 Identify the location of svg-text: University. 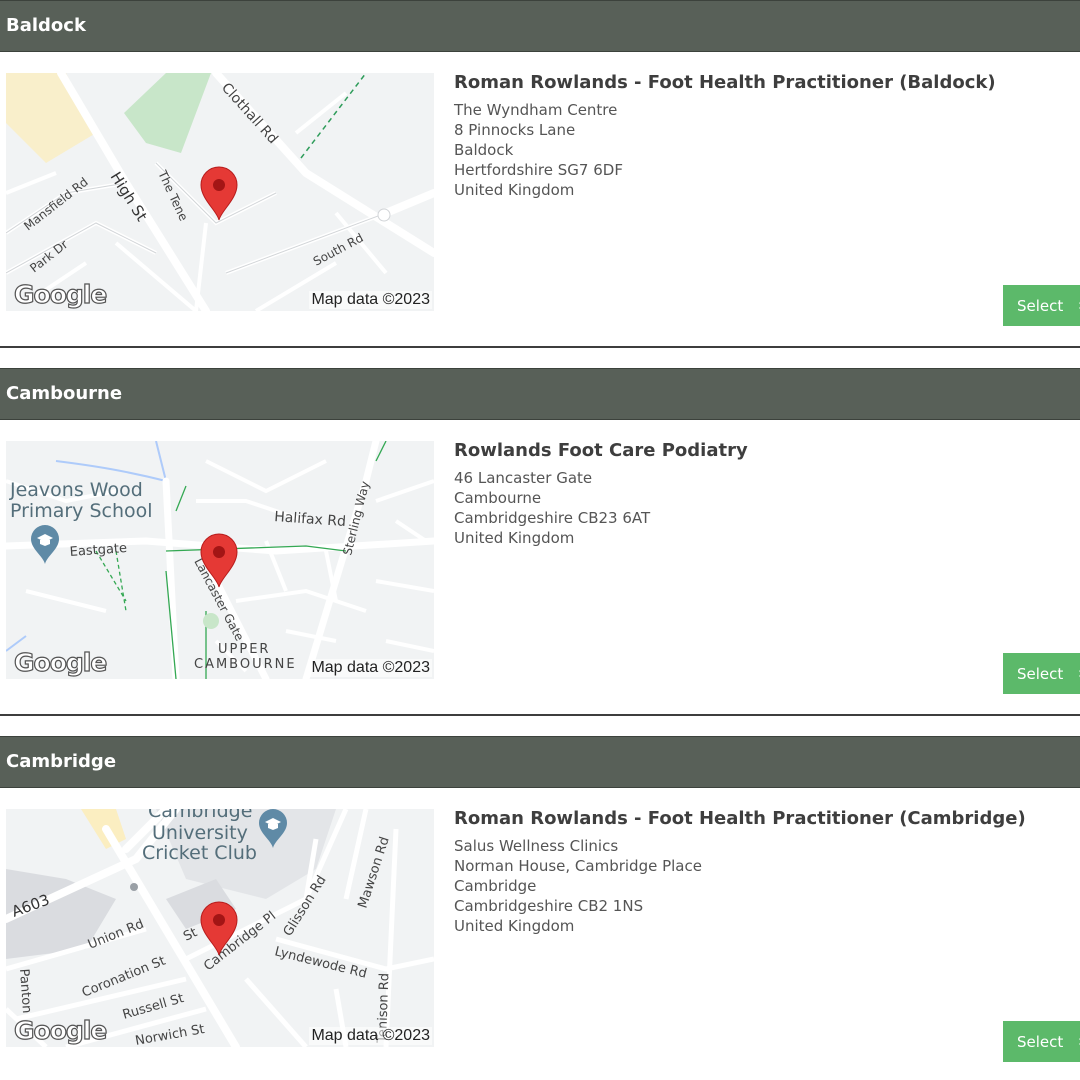
(200, 833).